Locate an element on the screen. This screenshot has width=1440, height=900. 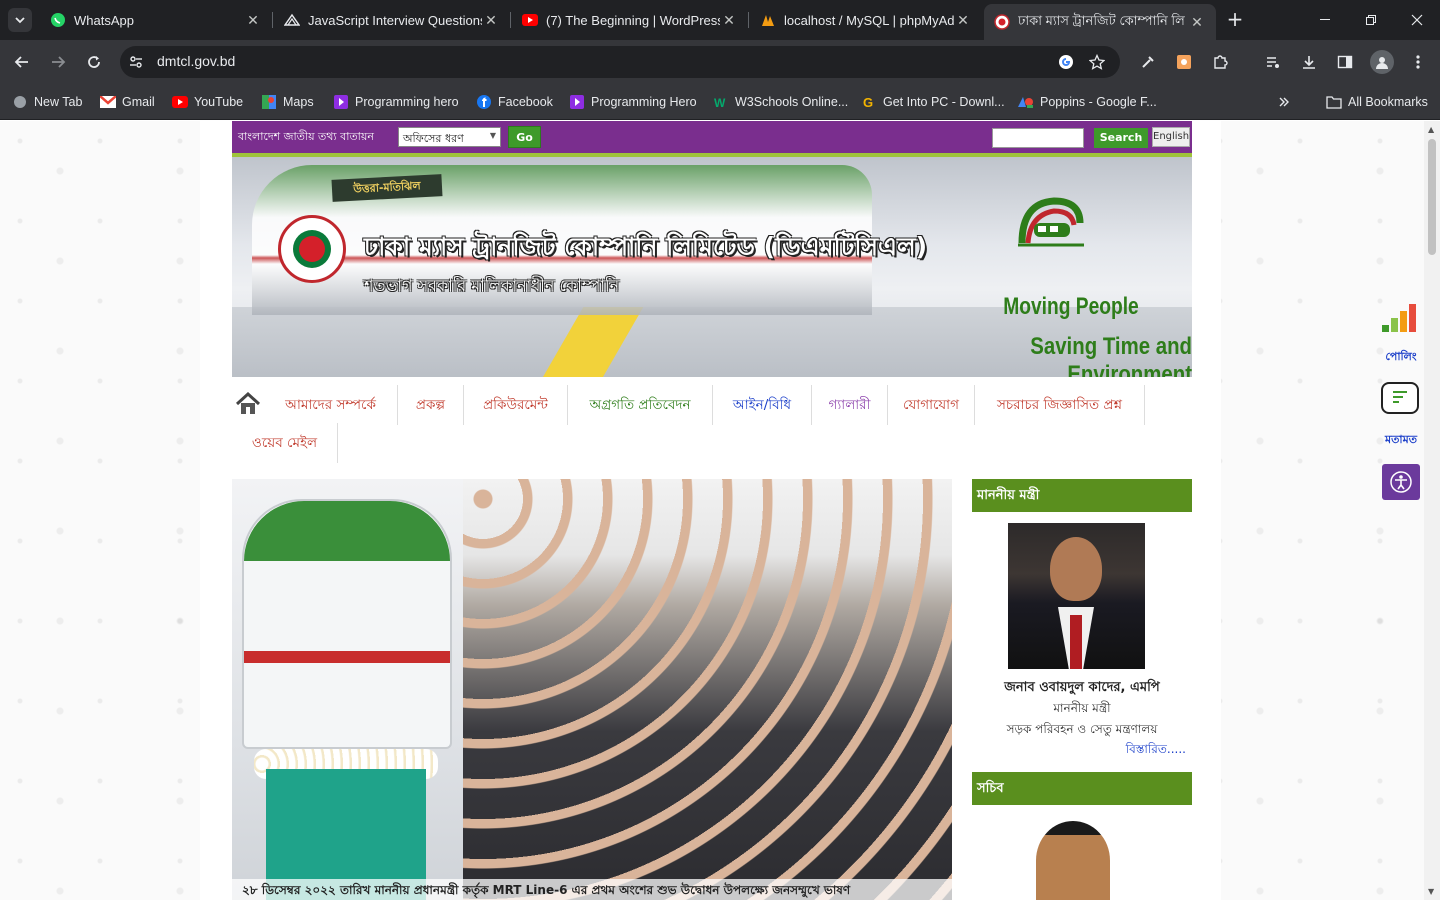
nav-faq: সচরাচর জিজ্ঞাসিত প্রশ্ন is located at coordinates (1060, 405).